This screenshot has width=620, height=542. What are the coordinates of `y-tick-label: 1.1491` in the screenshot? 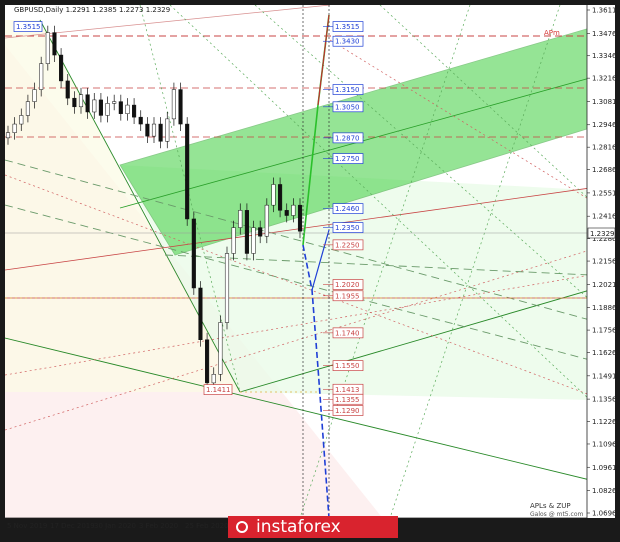 It's located at (604, 376).